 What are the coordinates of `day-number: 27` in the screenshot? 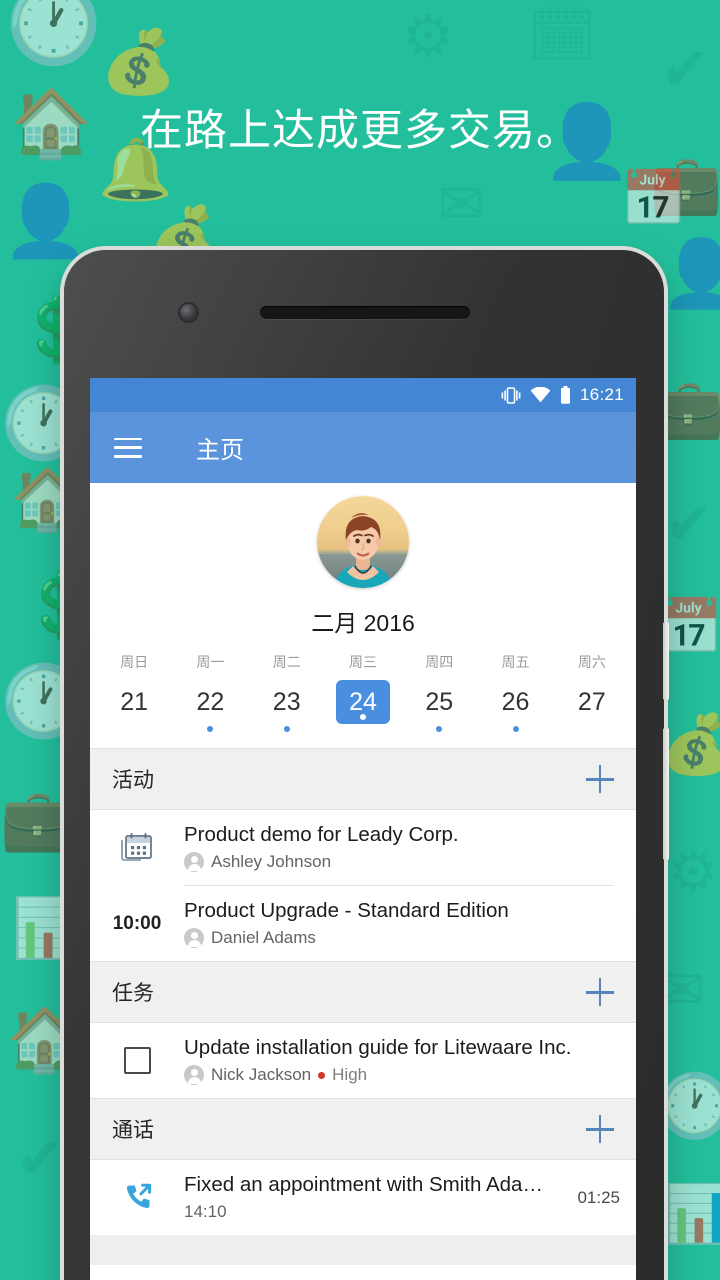 It's located at (591, 701).